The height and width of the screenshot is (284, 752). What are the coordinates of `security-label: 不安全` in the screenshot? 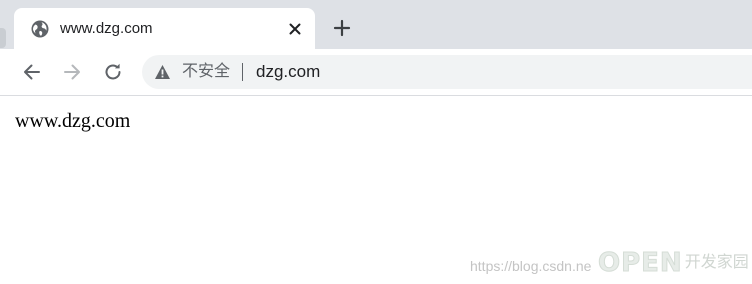 It's located at (206, 72).